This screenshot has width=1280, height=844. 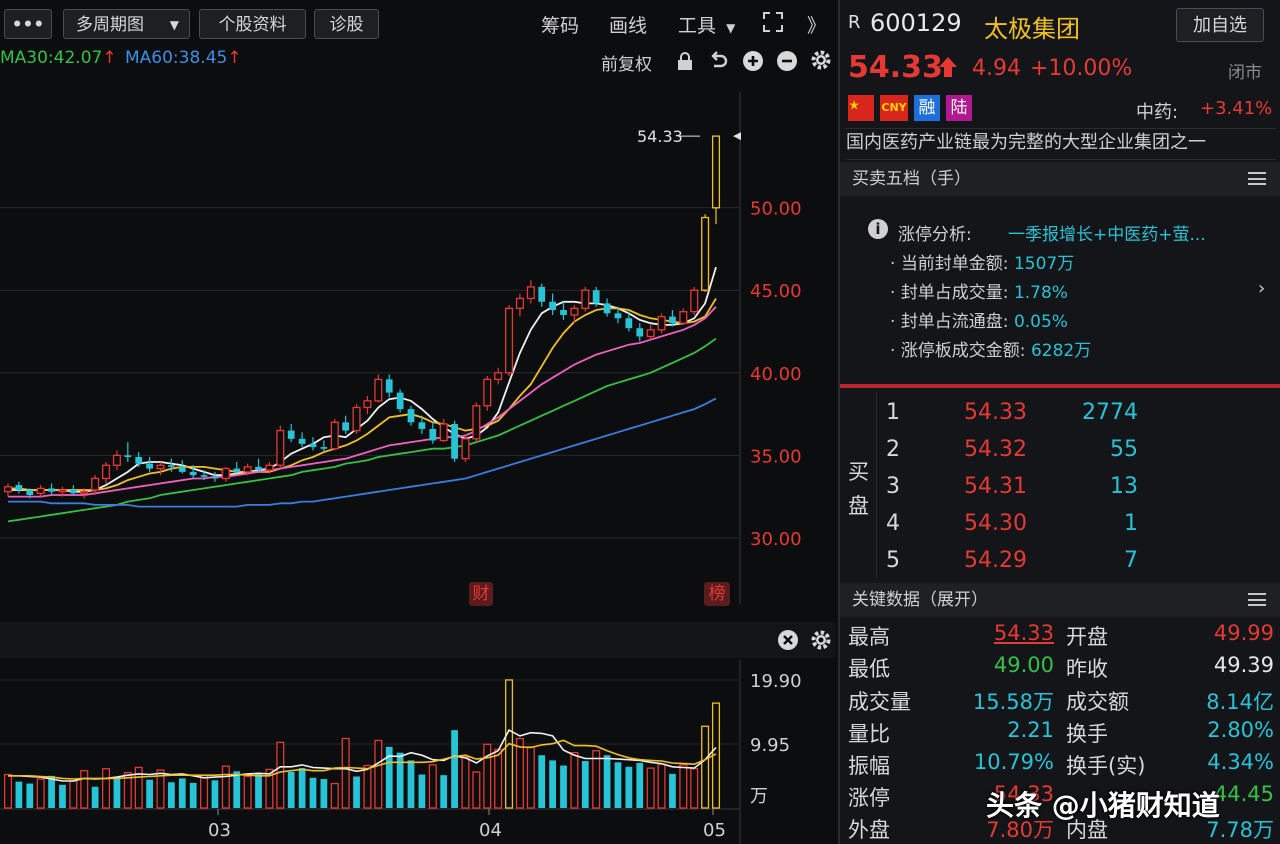 What do you see at coordinates (895, 322) in the screenshot?
I see `limit-row-label: ·` at bounding box center [895, 322].